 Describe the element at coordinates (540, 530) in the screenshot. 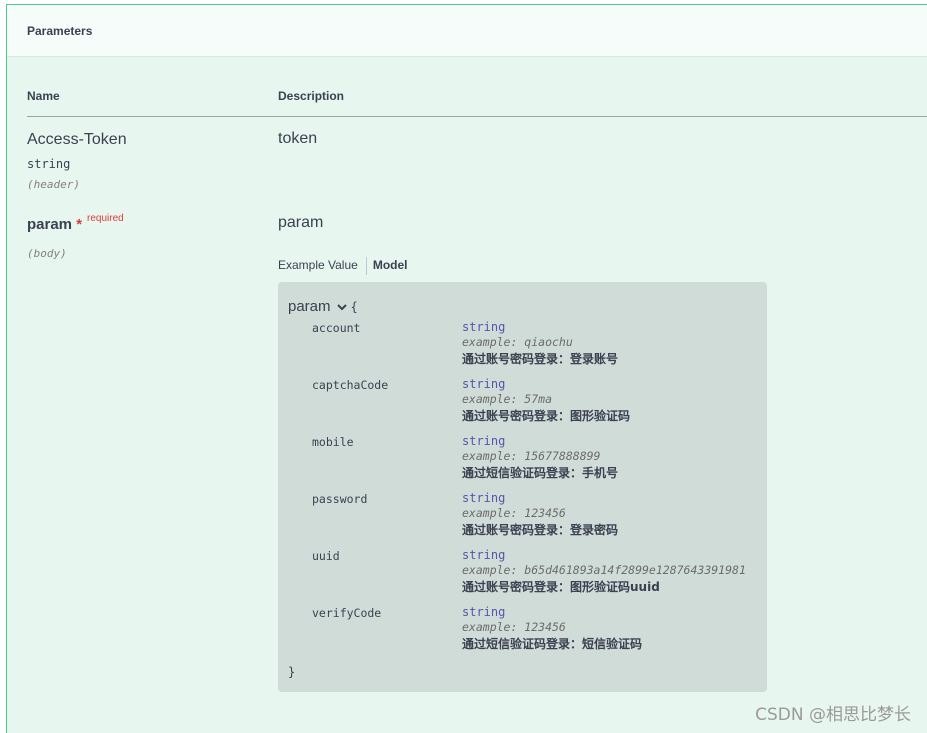

I see `model-prop-desc: 通过账号密码登录：登录密码` at that location.